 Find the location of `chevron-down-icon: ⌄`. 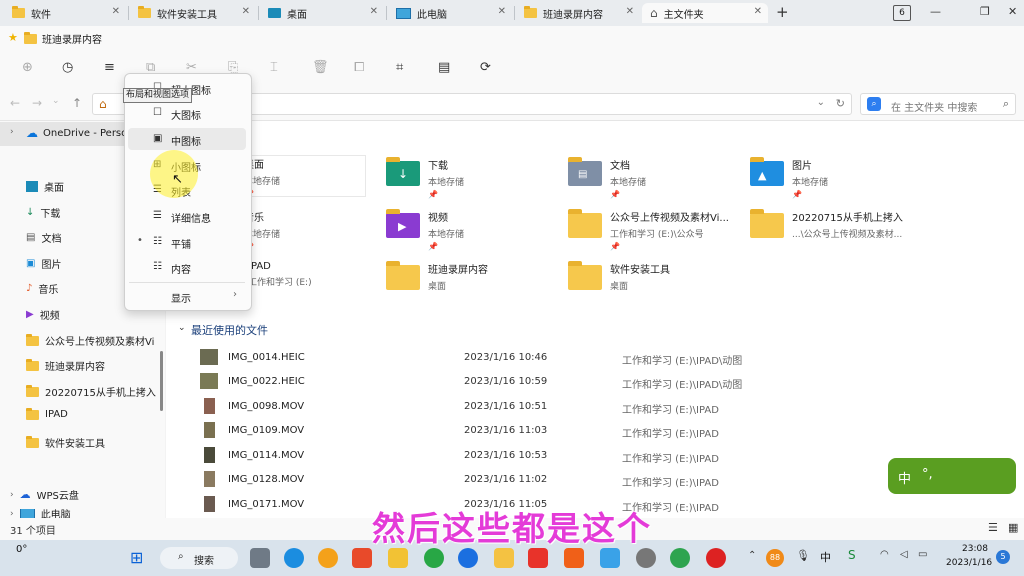

chevron-down-icon: ⌄ is located at coordinates (56, 101).